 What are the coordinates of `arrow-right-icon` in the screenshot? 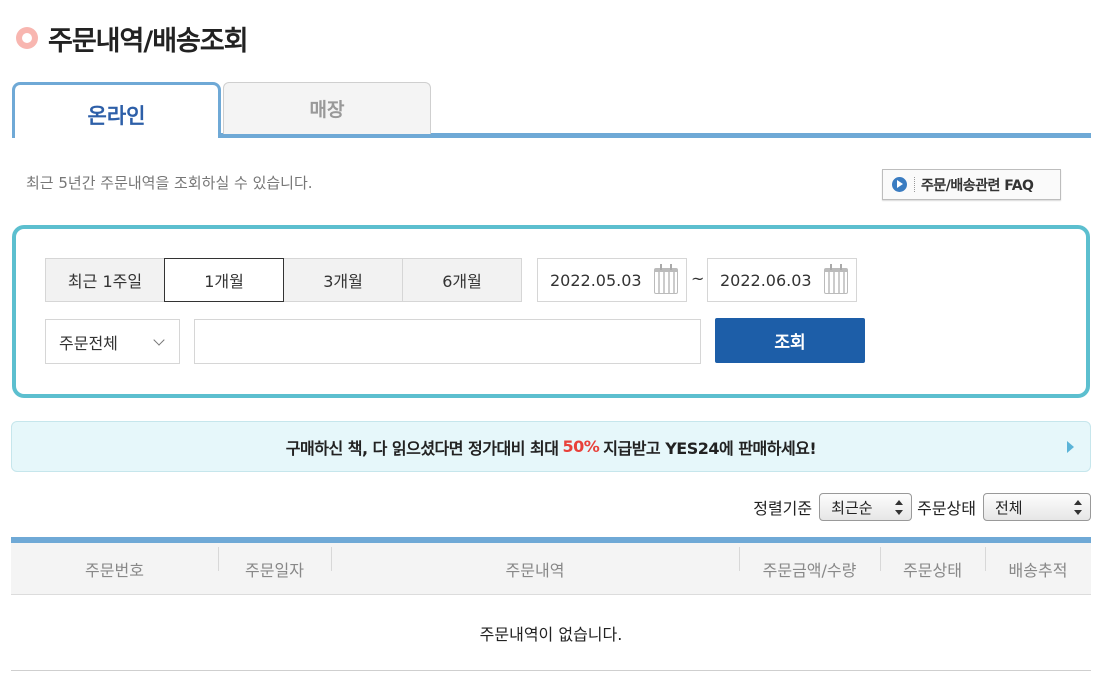 It's located at (1070, 447).